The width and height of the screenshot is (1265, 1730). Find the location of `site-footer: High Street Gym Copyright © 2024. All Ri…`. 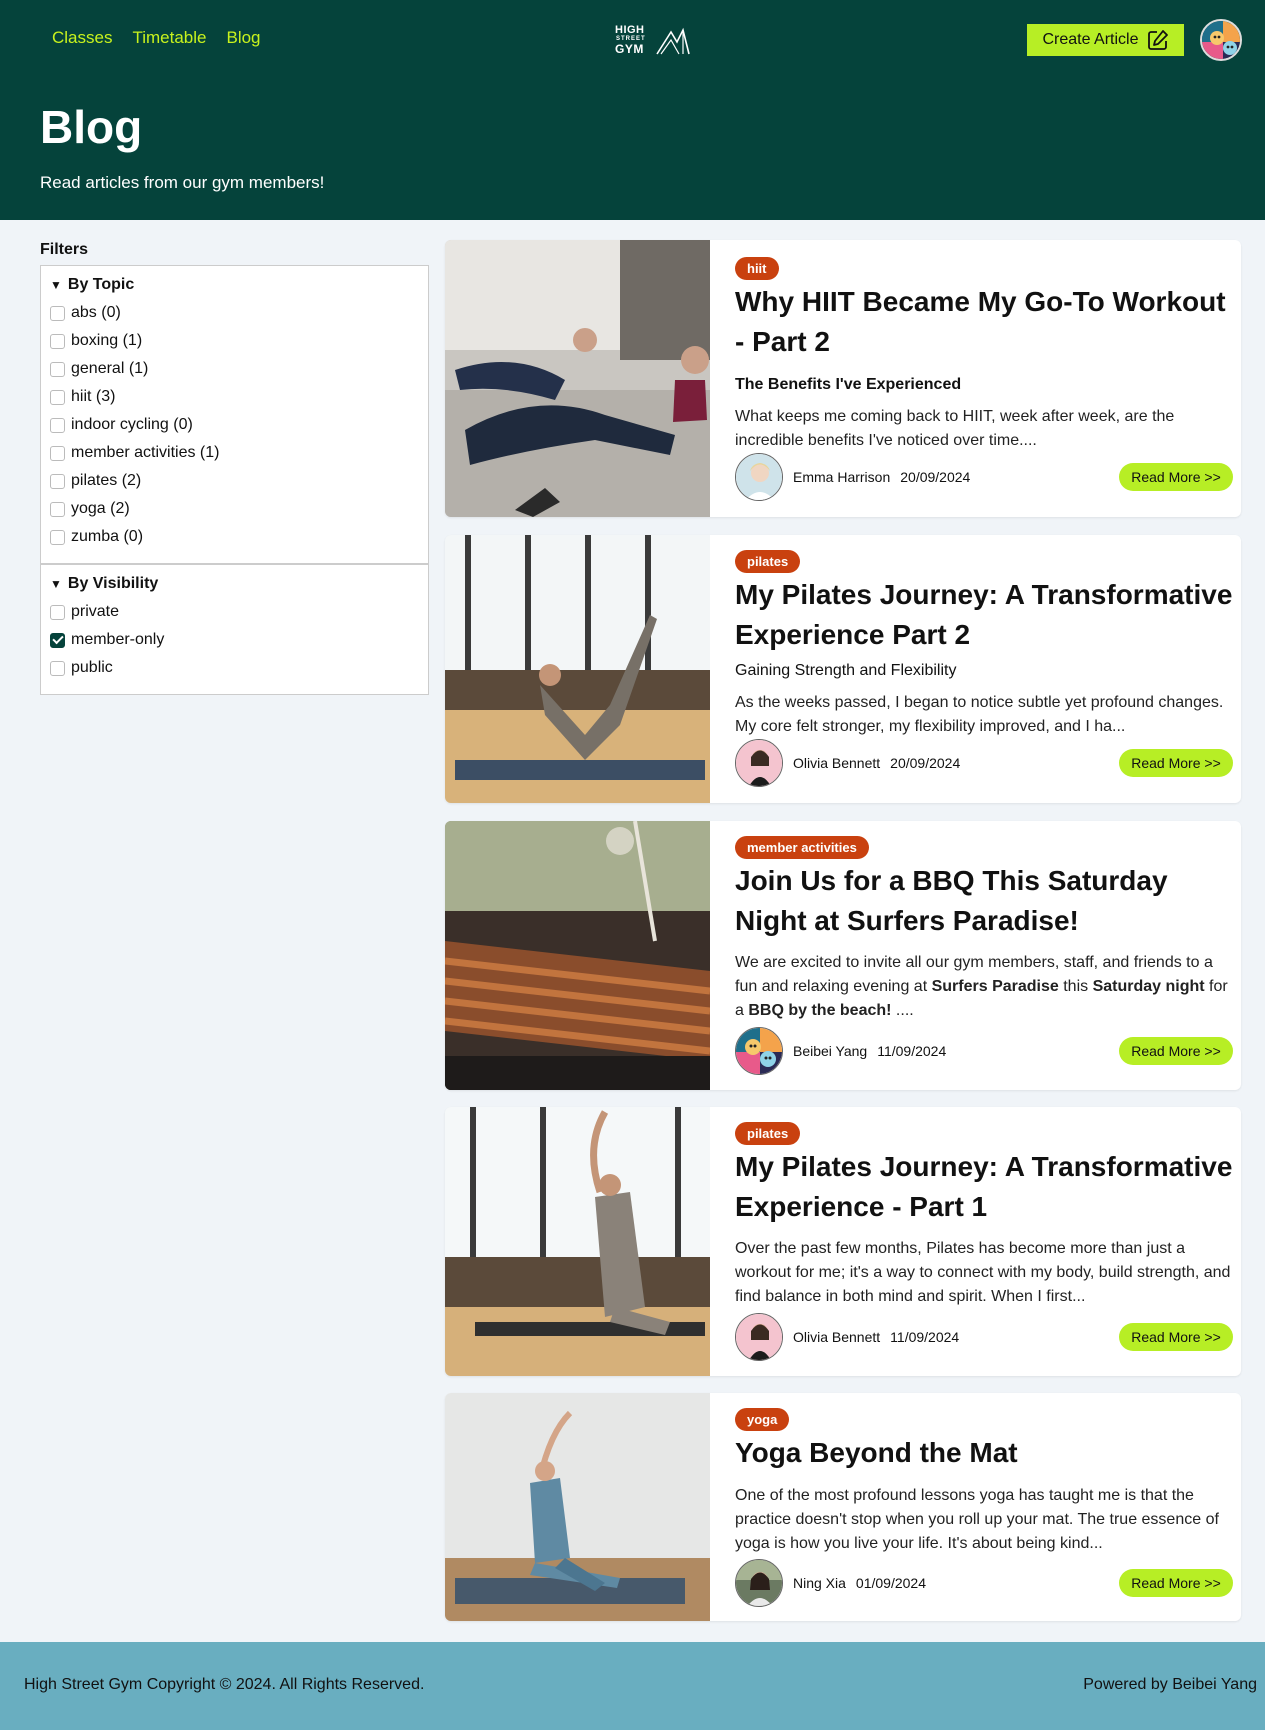

site-footer: High Street Gym Copyright © 2024. All Ri… is located at coordinates (632, 1686).